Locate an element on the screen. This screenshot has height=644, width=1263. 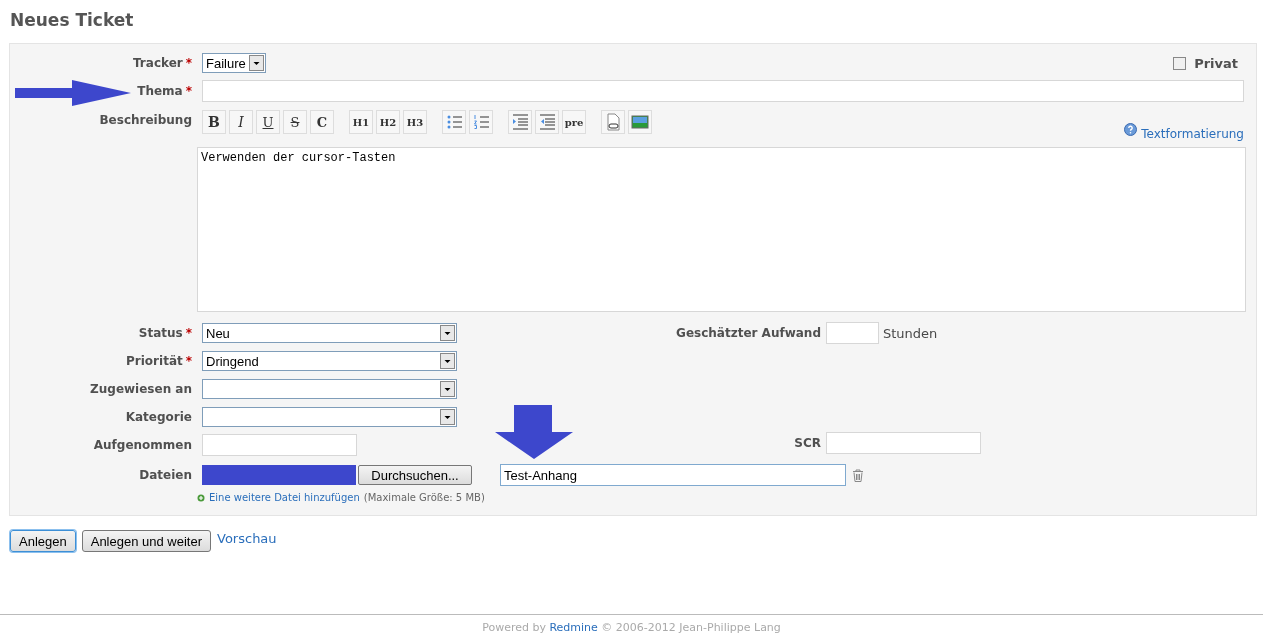
bullet-list-icon is located at coordinates (454, 122).